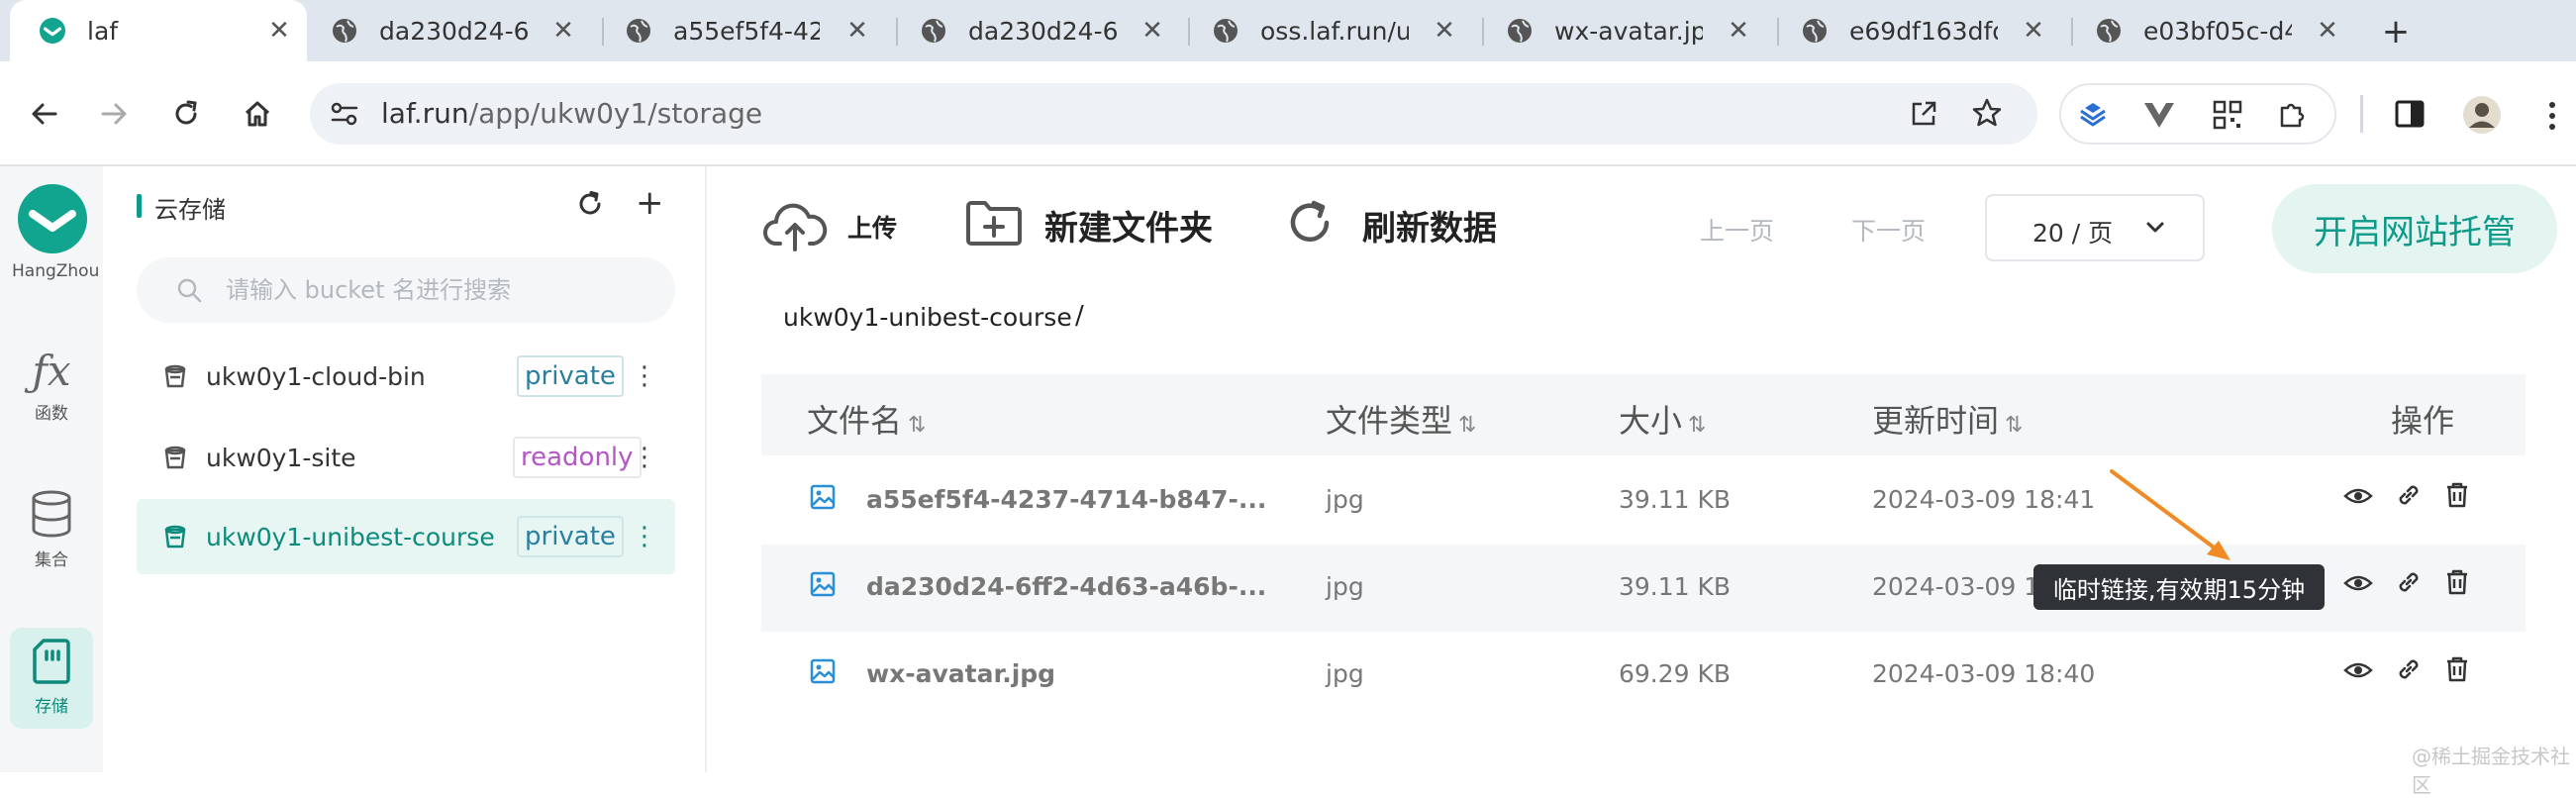 This screenshot has width=2576, height=798. I want to click on storage-icon, so click(52, 664).